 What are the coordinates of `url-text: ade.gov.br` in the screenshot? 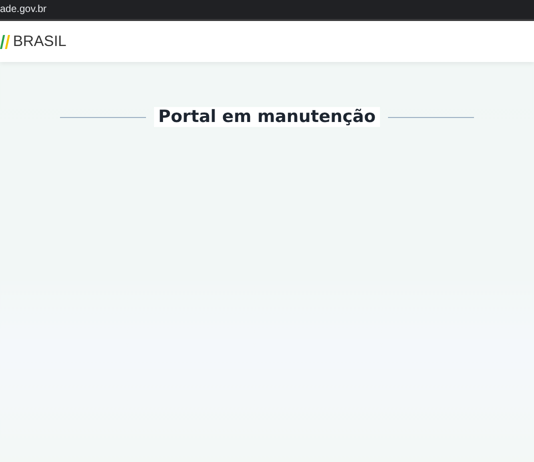 It's located at (23, 9).